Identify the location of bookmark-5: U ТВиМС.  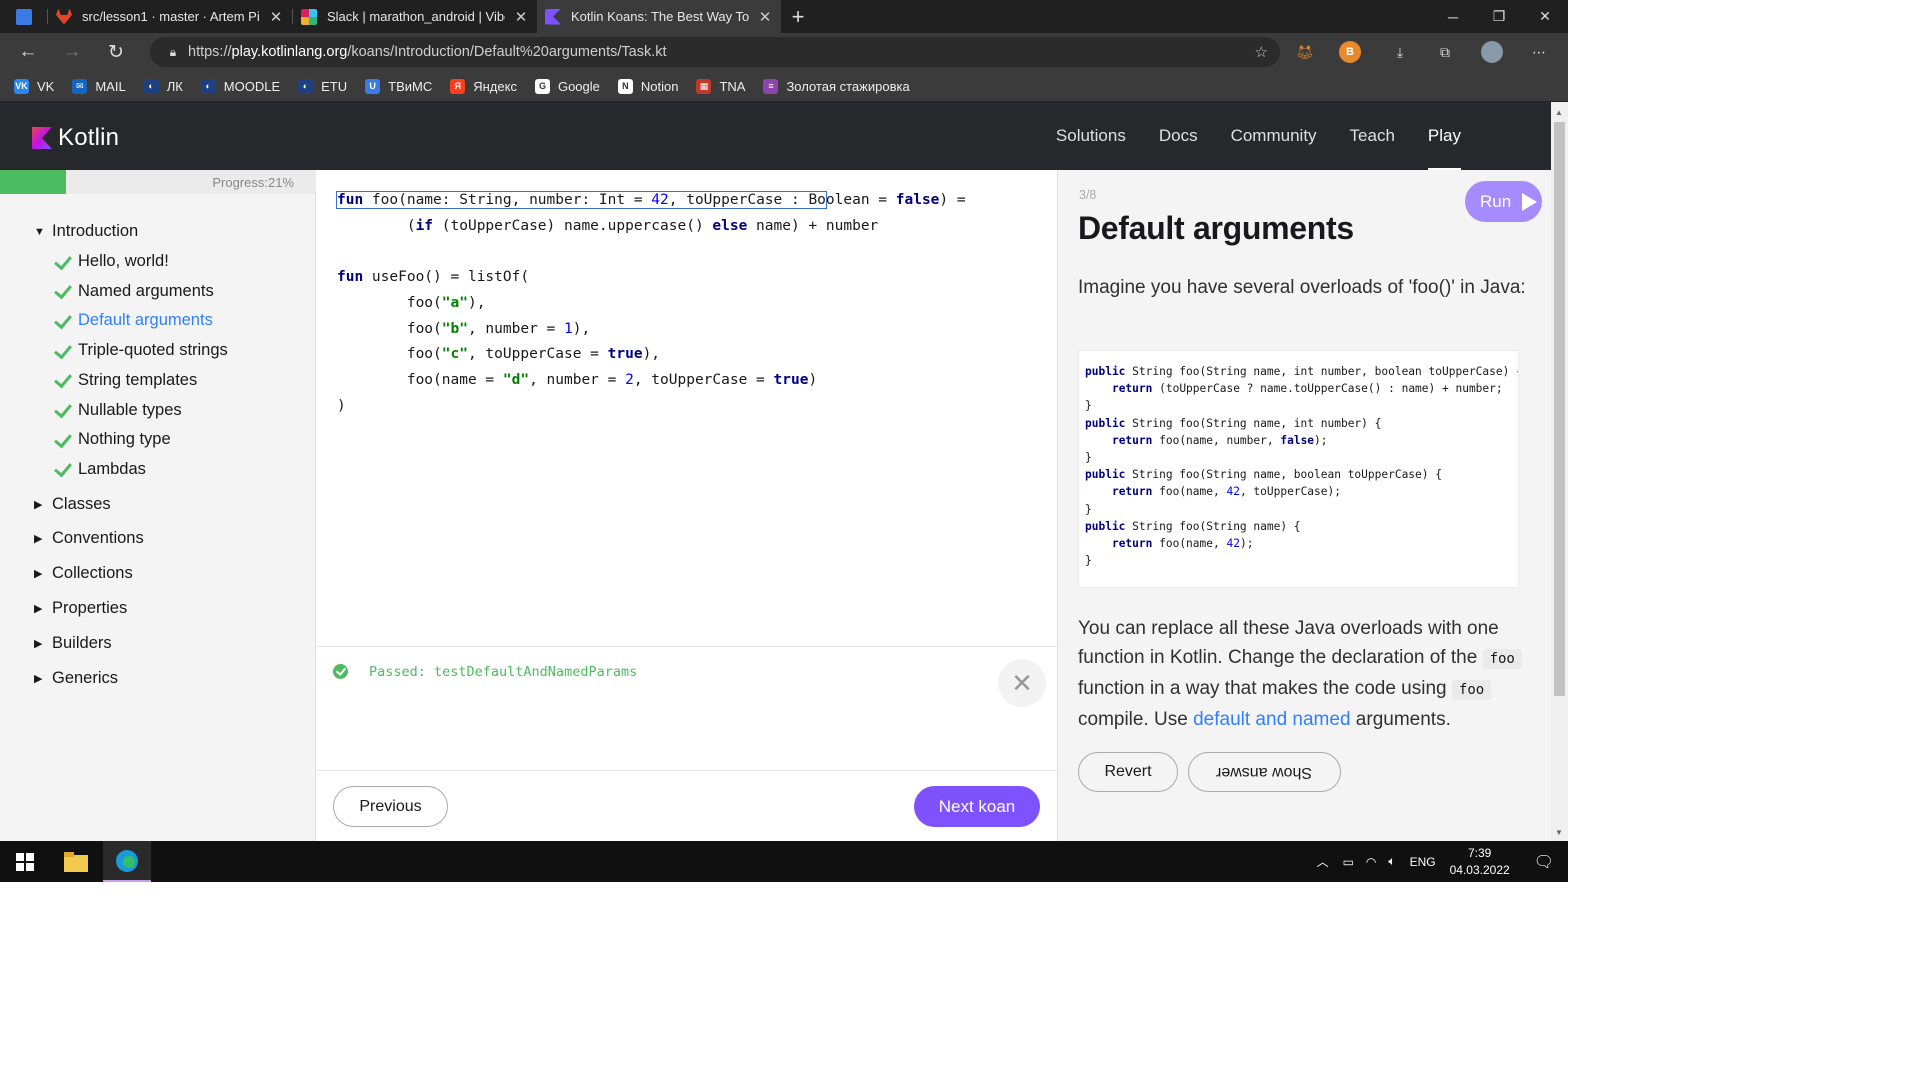
(398, 86).